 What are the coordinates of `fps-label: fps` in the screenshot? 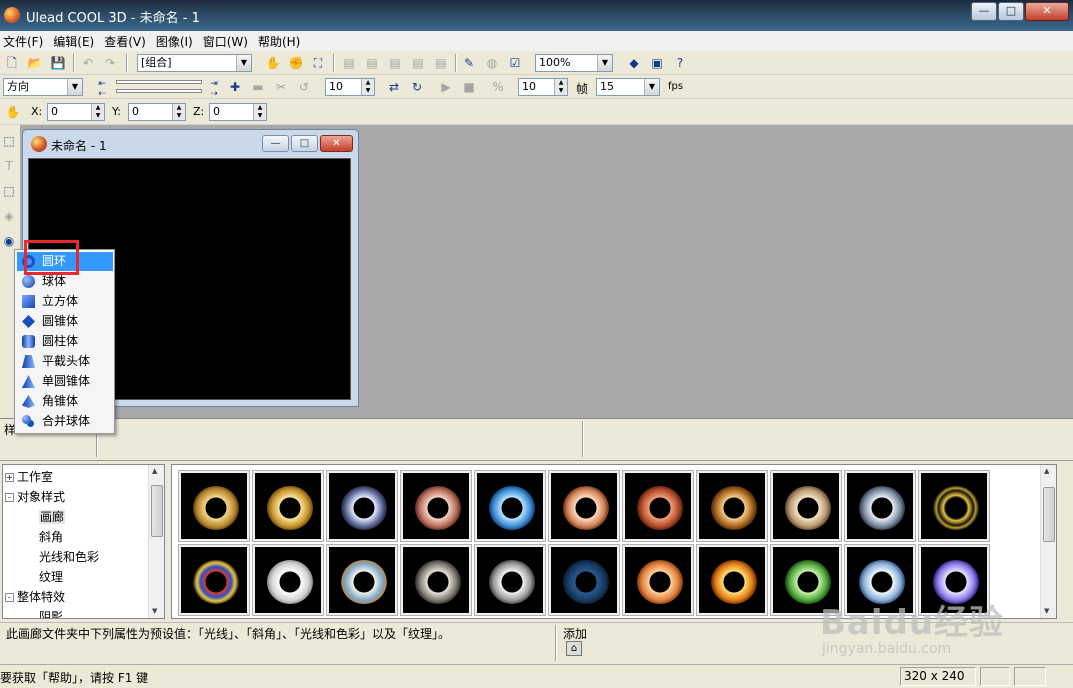 It's located at (675, 86).